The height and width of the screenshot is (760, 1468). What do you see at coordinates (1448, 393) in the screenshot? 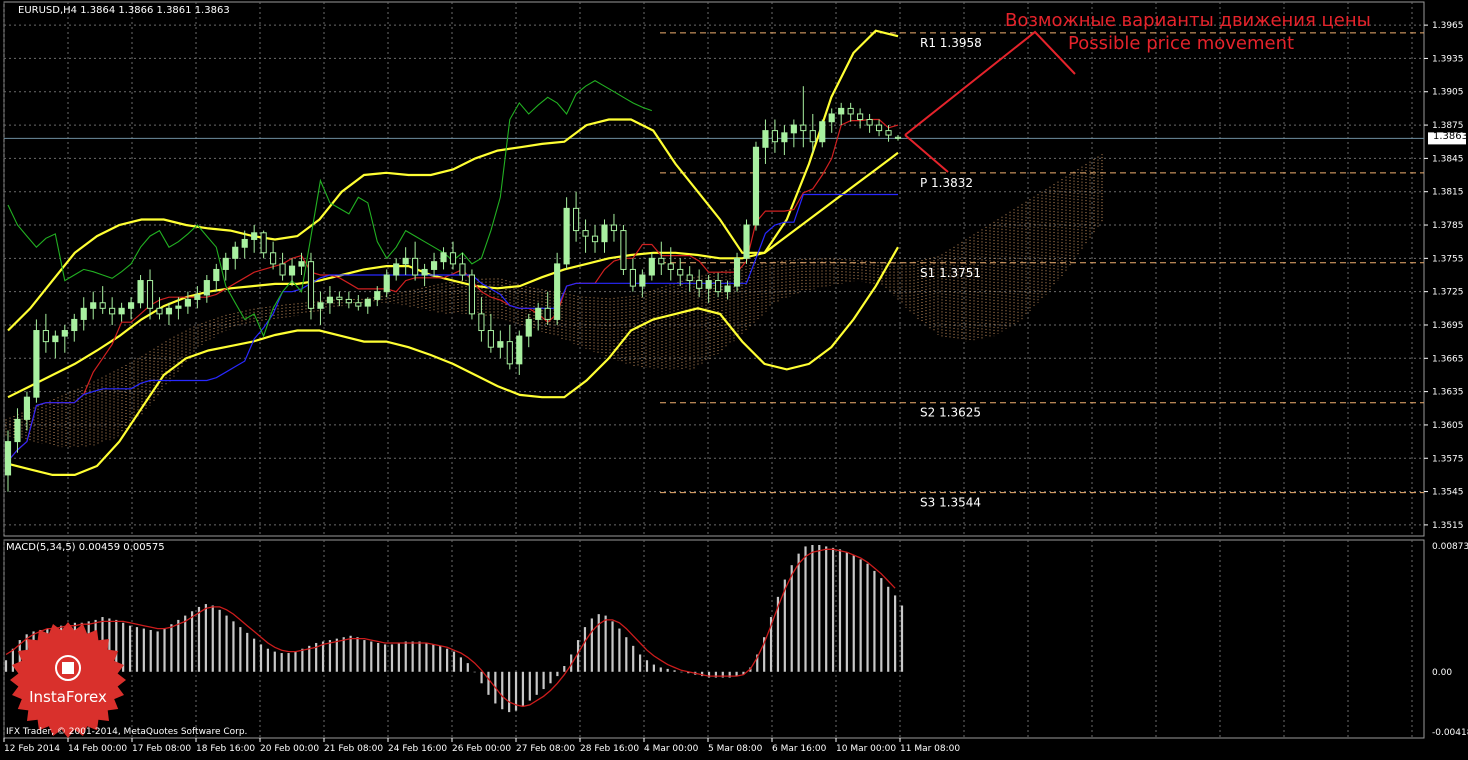
I see `y-tick-label: 1.3635` at bounding box center [1448, 393].